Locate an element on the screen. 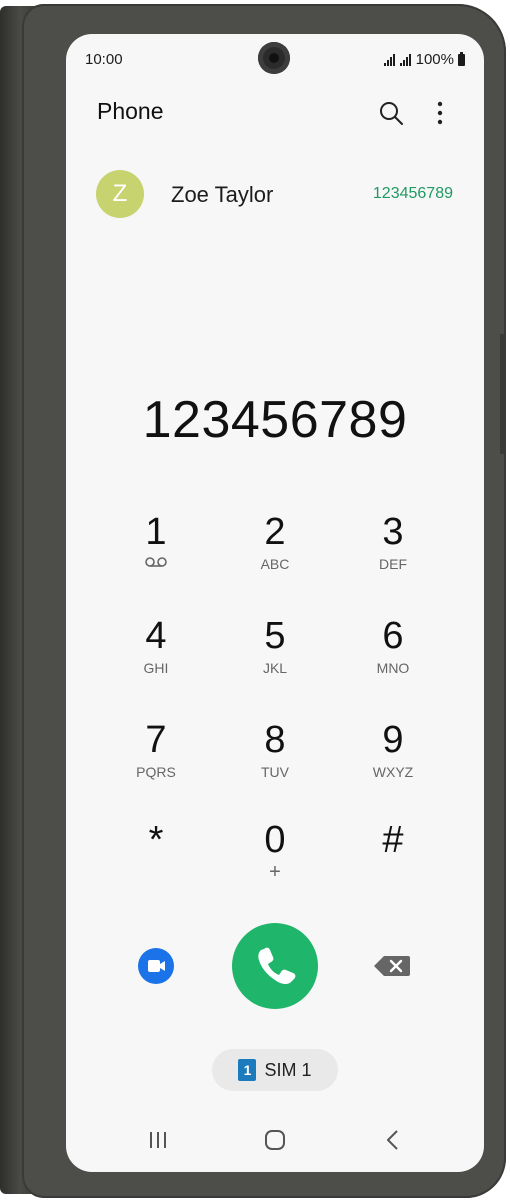 This screenshot has height=1200, width=510. key-6: 6 MNO is located at coordinates (393, 661).